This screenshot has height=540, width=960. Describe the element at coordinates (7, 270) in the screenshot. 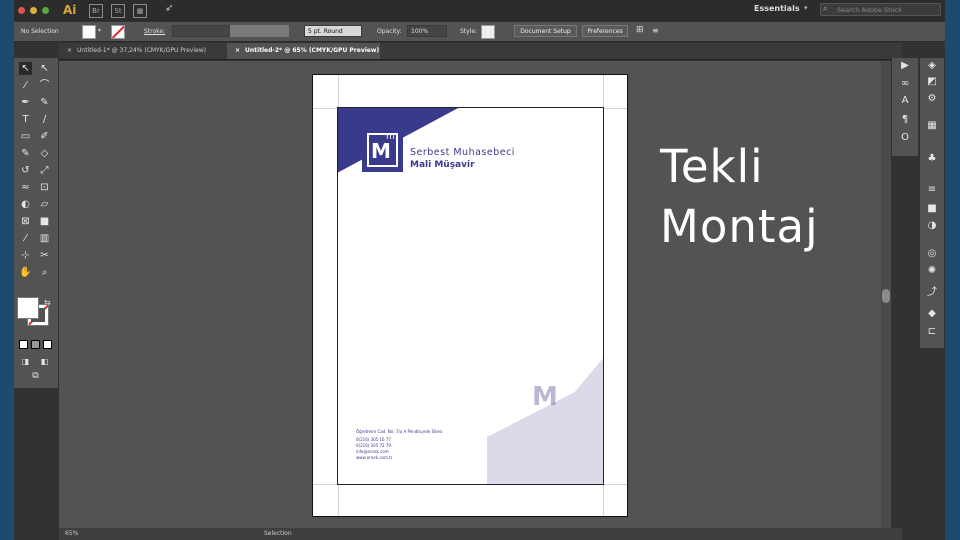

I see `slide-frame-left` at that location.